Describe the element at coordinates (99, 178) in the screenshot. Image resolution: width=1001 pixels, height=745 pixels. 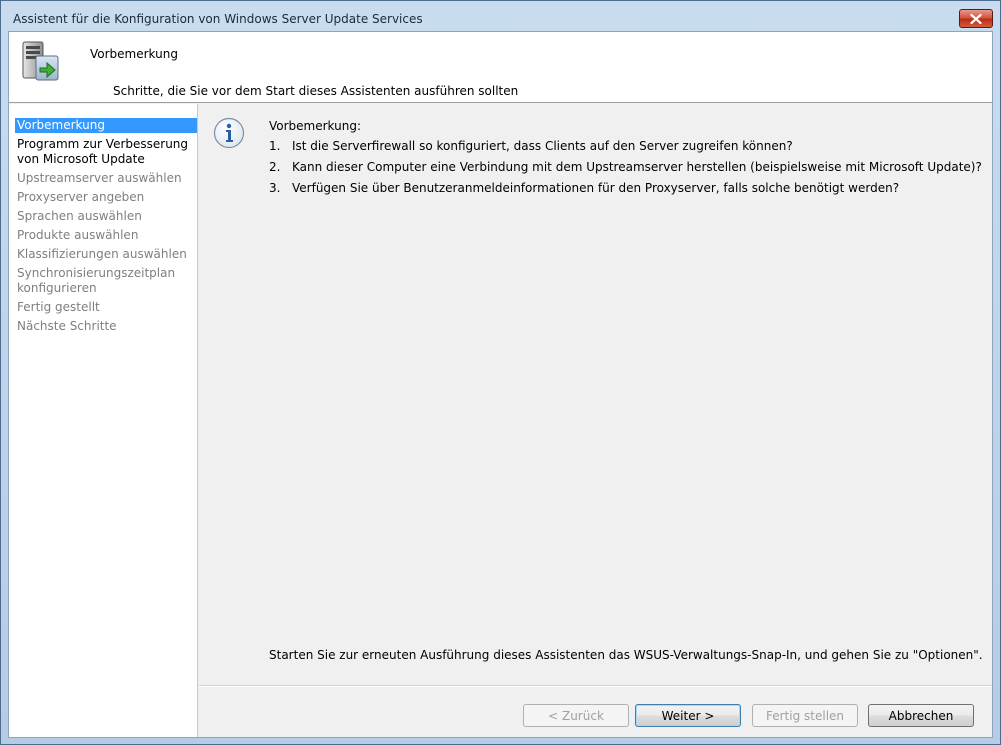
I see `sidebar-item-upstreamserver: Upstreamserver auswählen` at that location.